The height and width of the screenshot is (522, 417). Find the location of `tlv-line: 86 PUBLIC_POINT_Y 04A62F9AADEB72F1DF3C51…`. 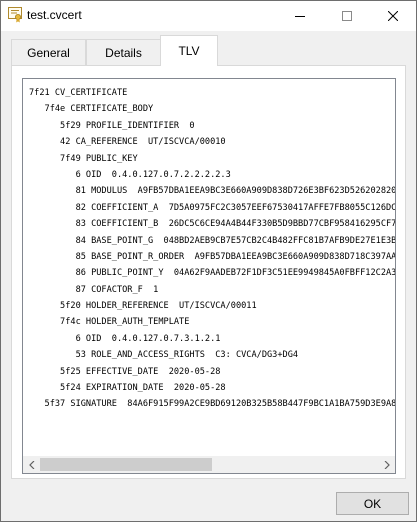

tlv-line: 86 PUBLIC_POINT_Y 04A62F9AADEB72F1DF3C51… is located at coordinates (209, 273).